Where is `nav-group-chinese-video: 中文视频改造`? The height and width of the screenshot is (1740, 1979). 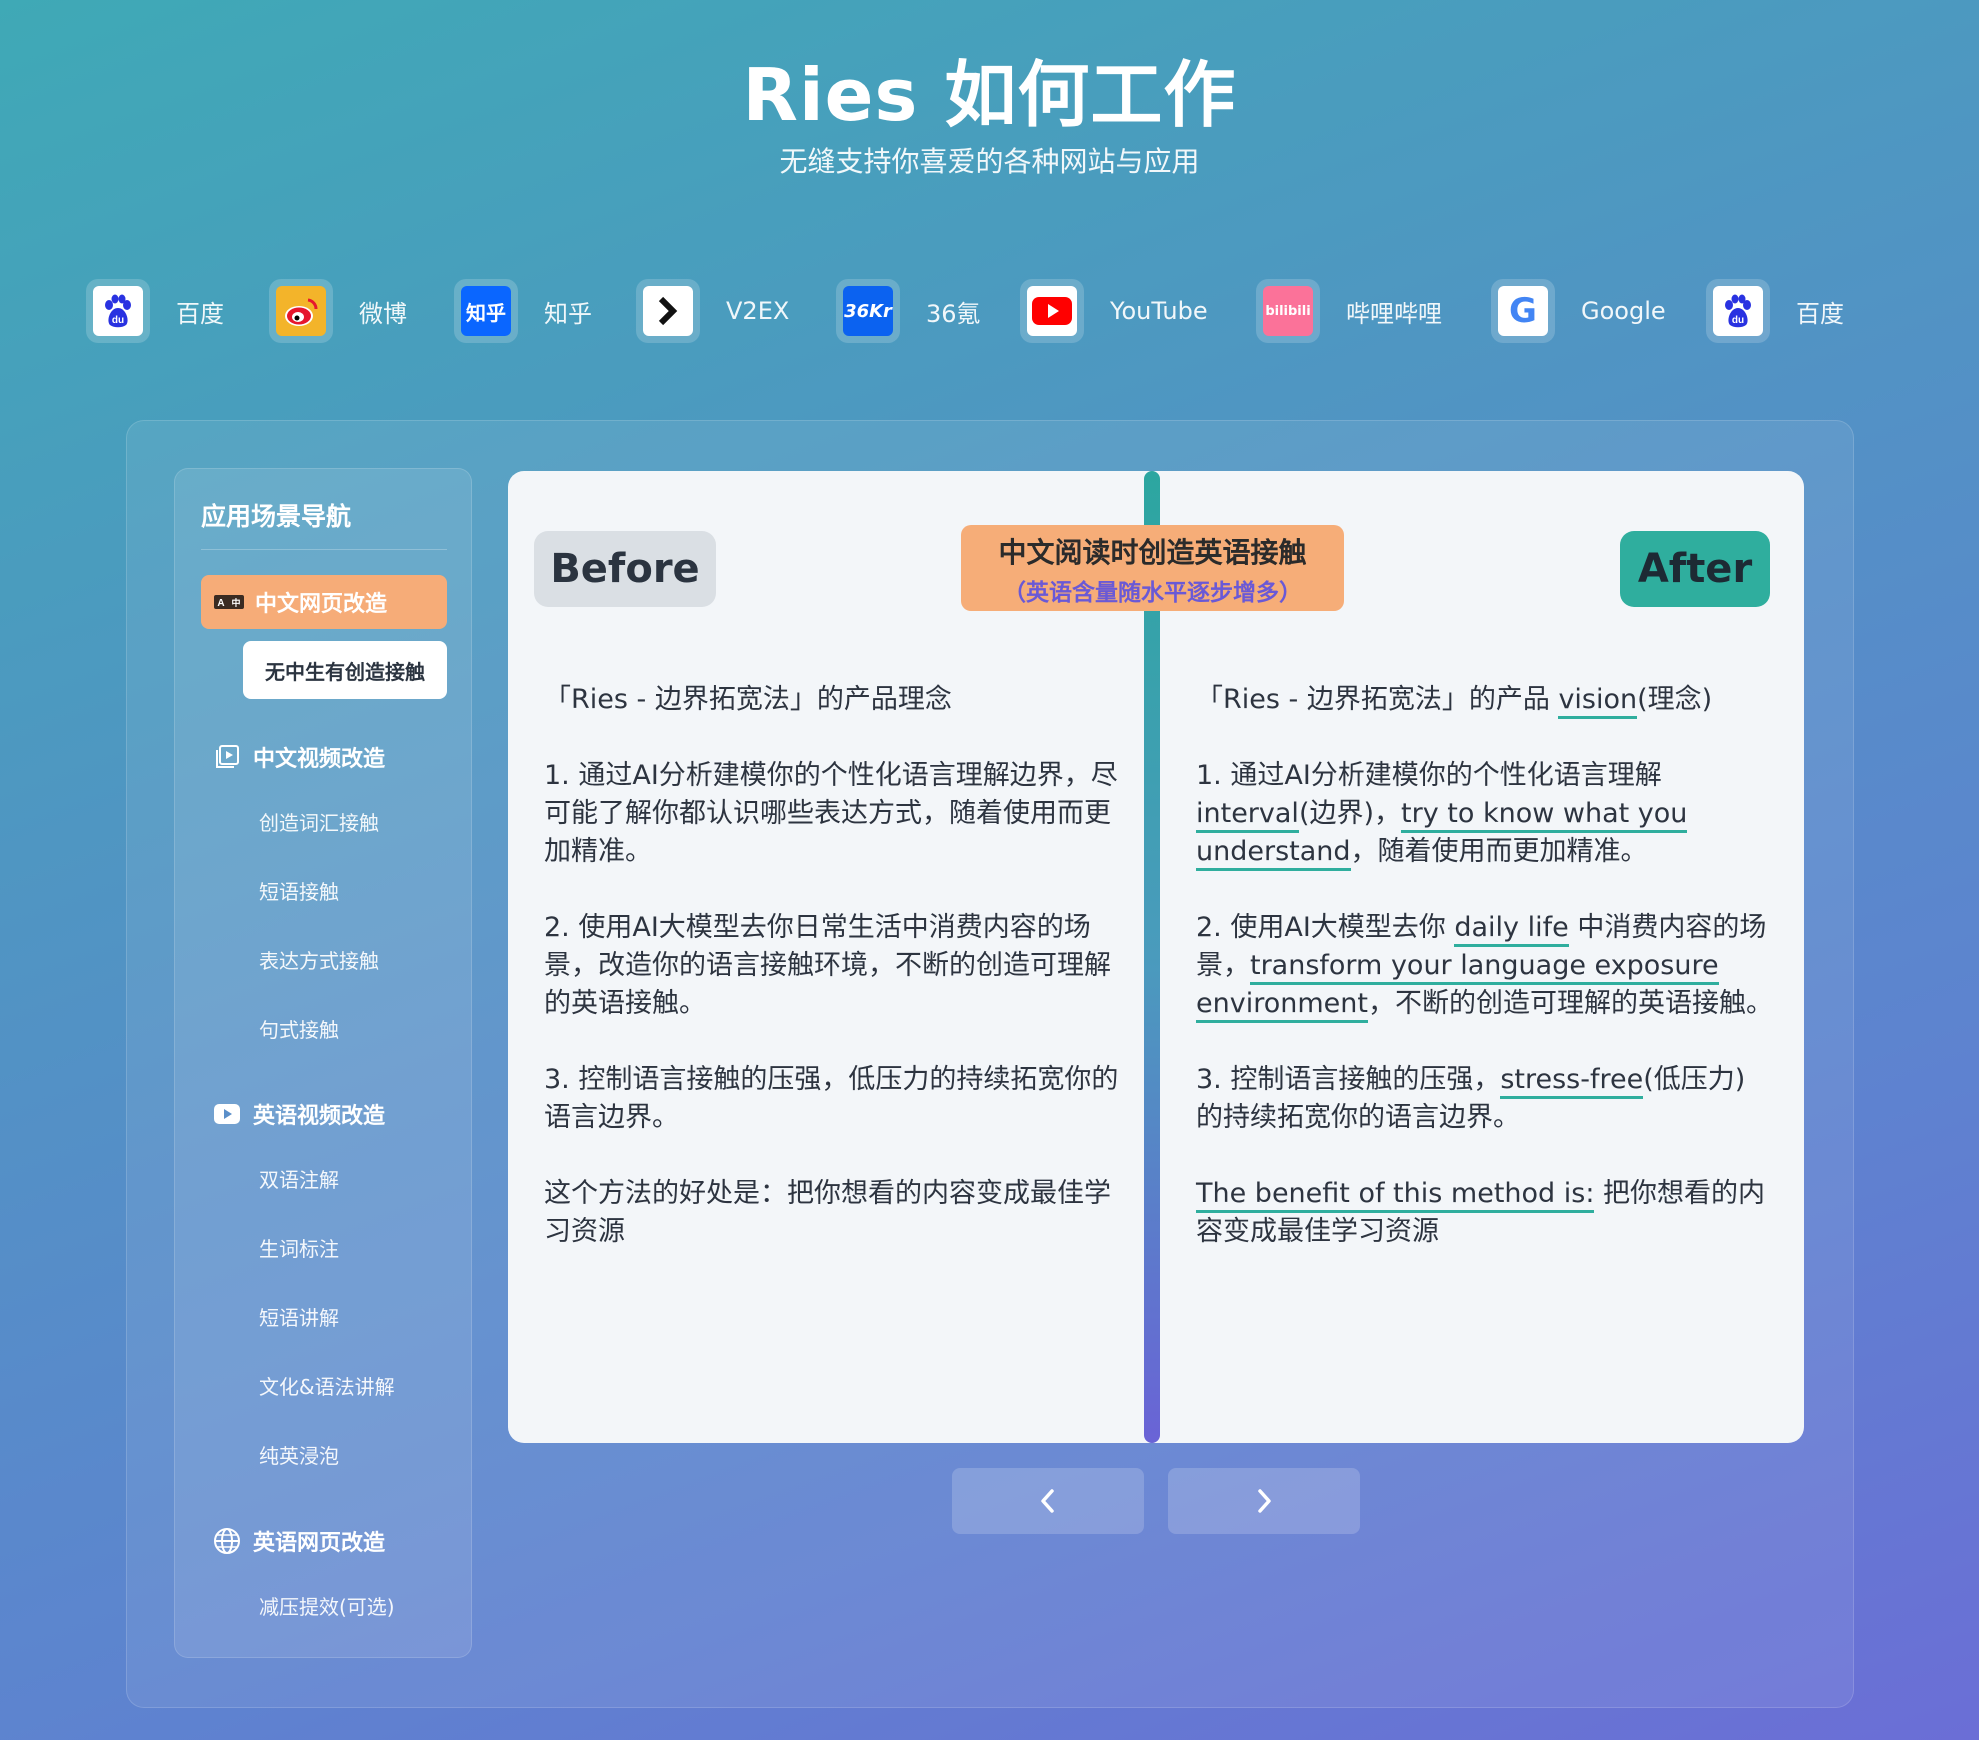 nav-group-chinese-video: 中文视频改造 is located at coordinates (298, 757).